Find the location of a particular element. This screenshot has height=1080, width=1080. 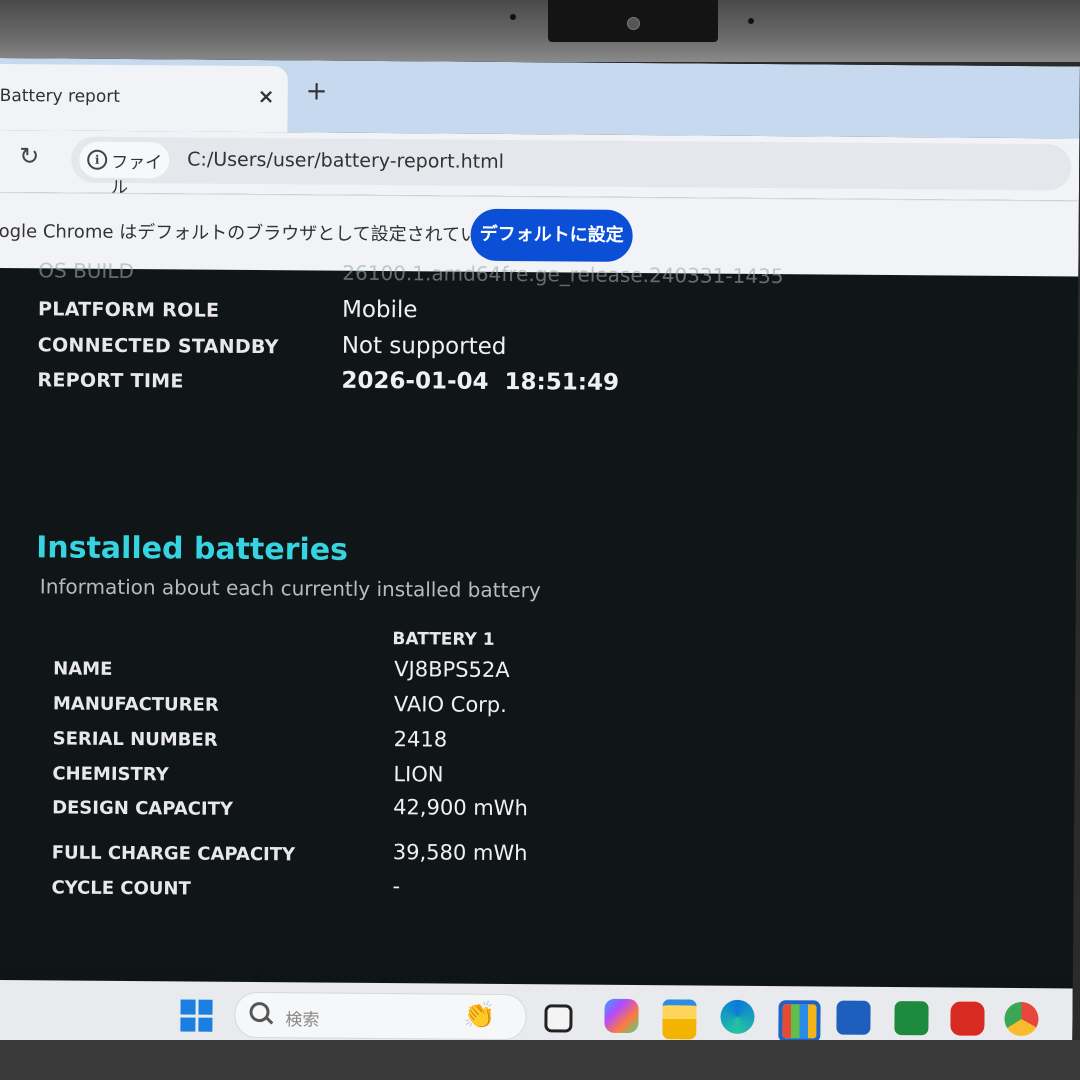

acrobat-icon is located at coordinates (967, 1018).